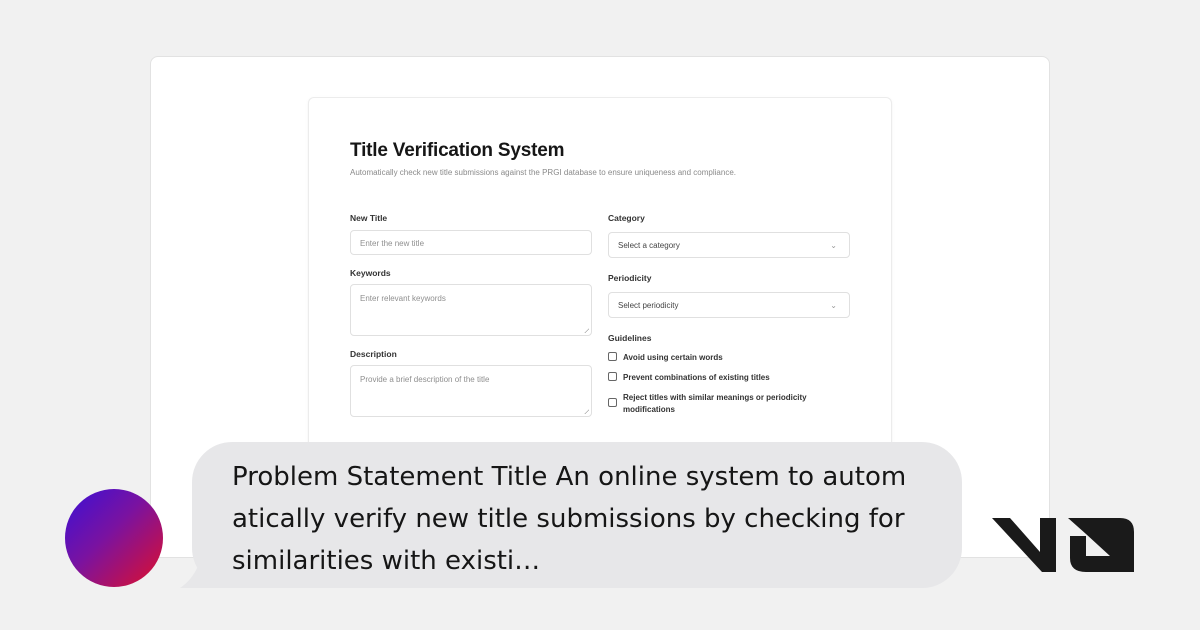 The image size is (1200, 630). What do you see at coordinates (369, 218) in the screenshot?
I see `new-title-label: New Title` at bounding box center [369, 218].